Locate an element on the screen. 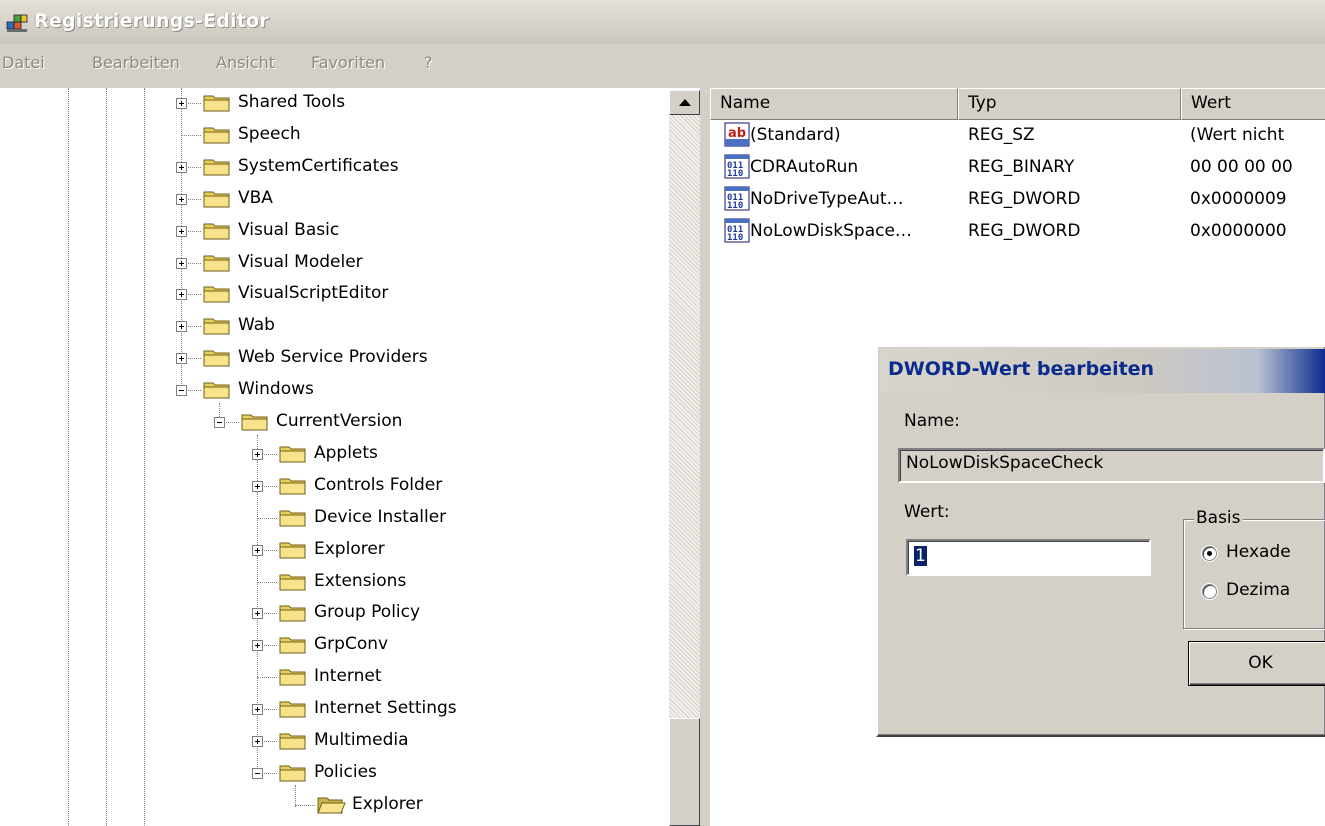 The image size is (1325, 826). table-row: 011 110 NoDriveTypeAut… REG_DWORD 0x0000009 is located at coordinates (1017, 201).